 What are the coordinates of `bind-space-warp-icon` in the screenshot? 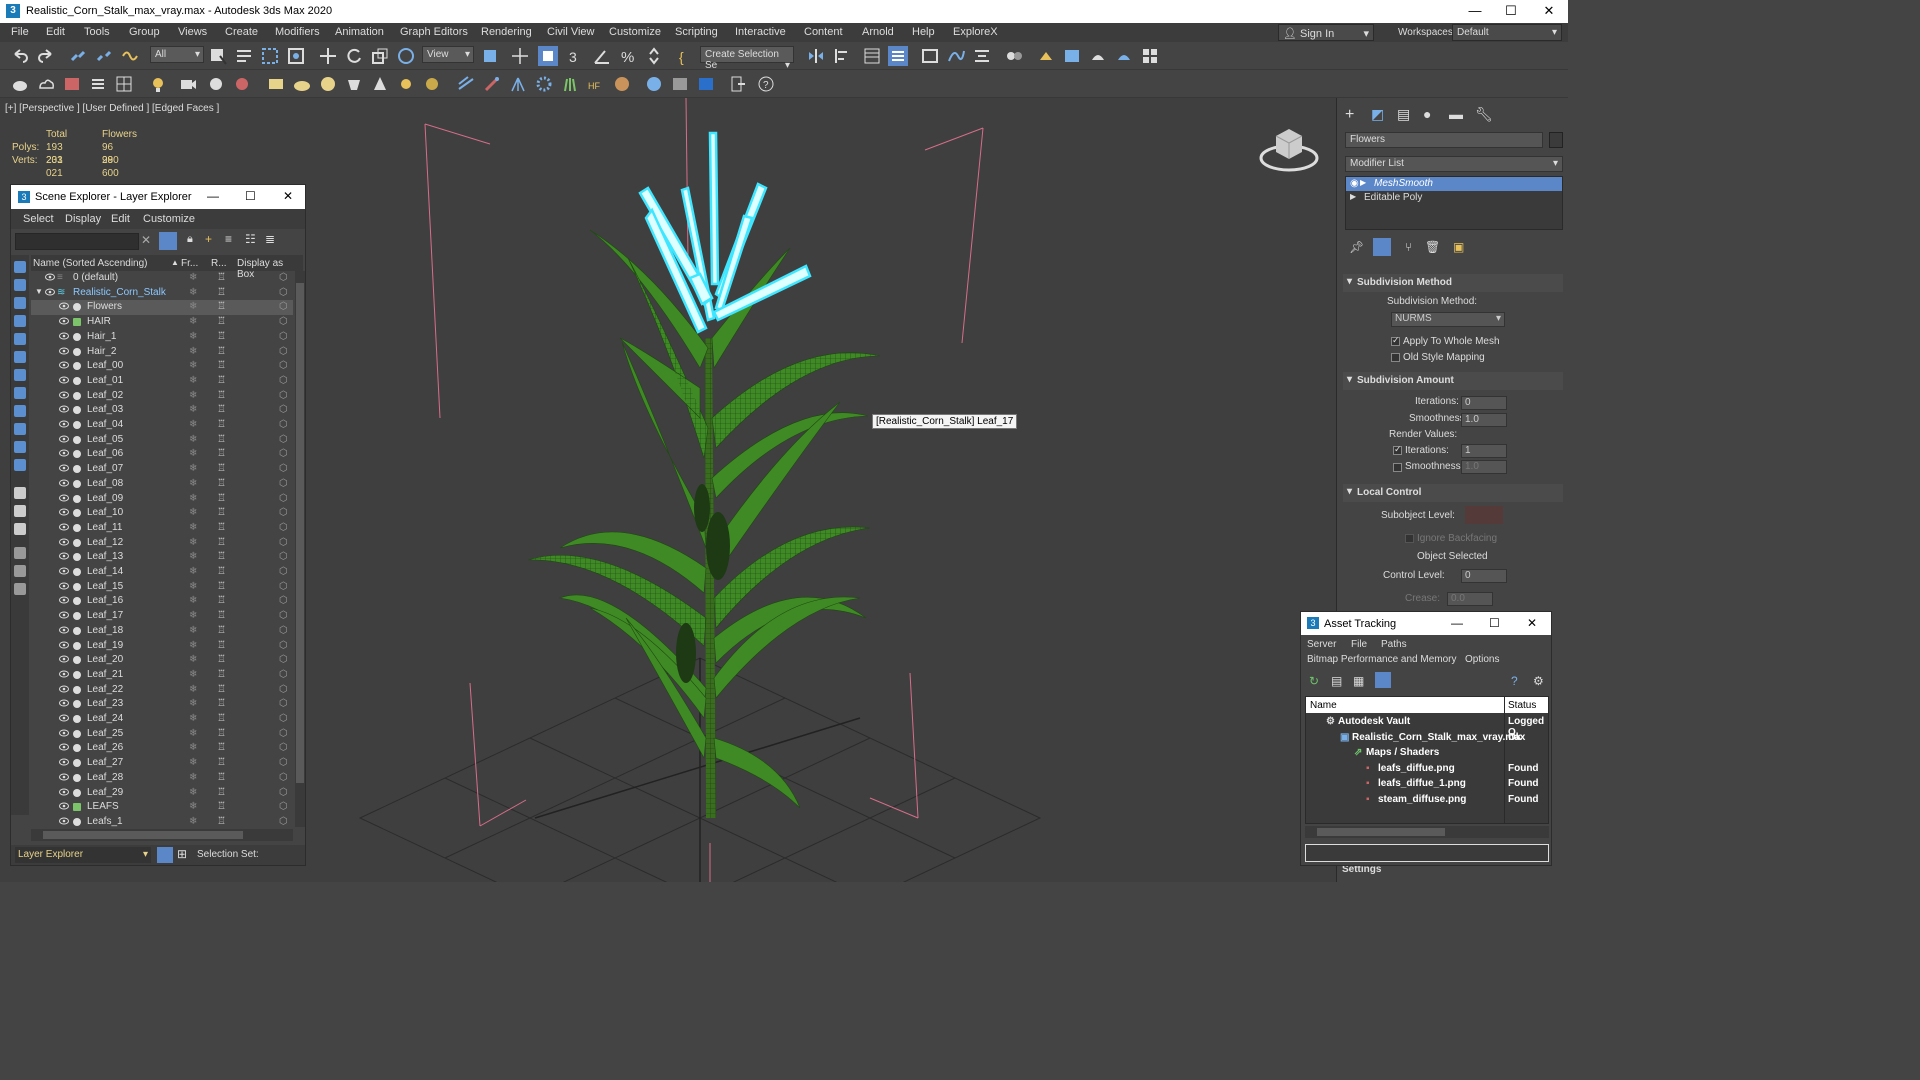 It's located at (130, 56).